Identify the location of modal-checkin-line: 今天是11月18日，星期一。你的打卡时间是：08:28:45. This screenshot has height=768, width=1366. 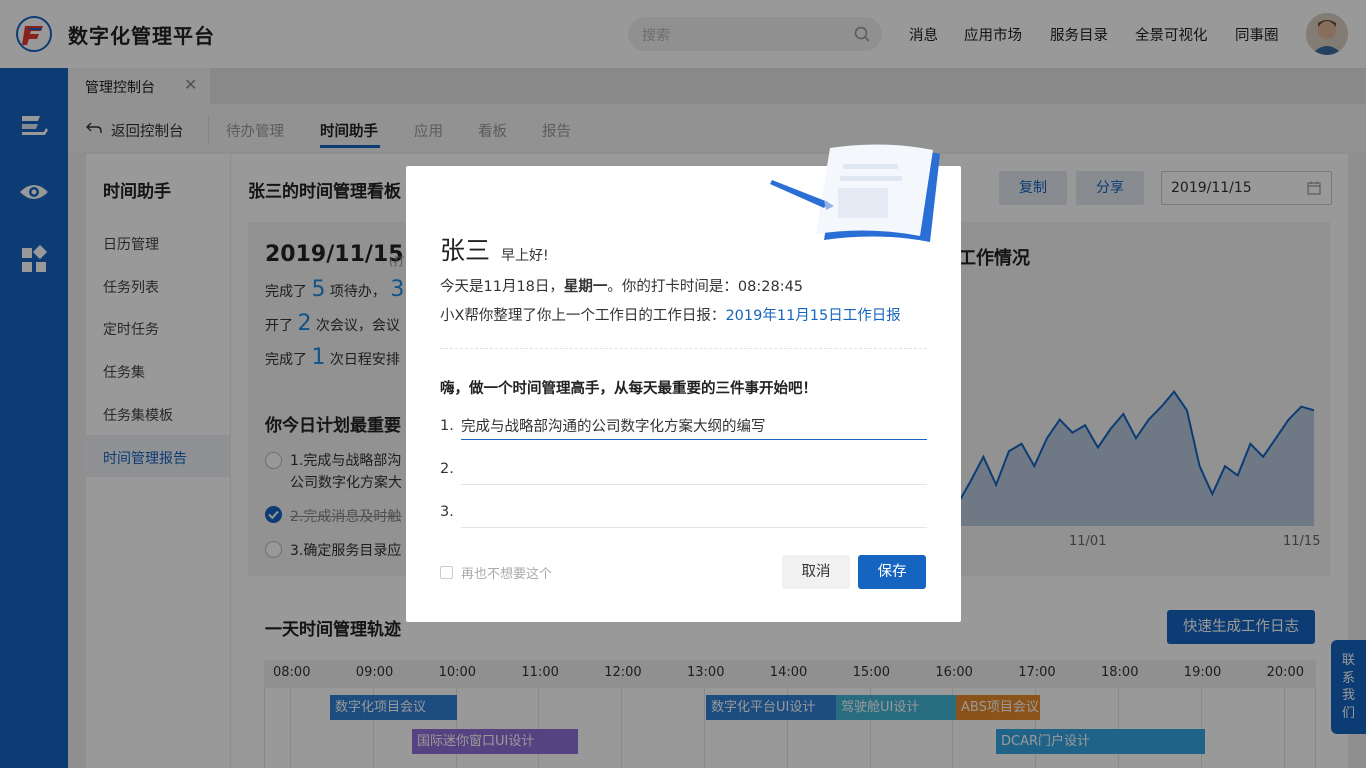
(621, 285).